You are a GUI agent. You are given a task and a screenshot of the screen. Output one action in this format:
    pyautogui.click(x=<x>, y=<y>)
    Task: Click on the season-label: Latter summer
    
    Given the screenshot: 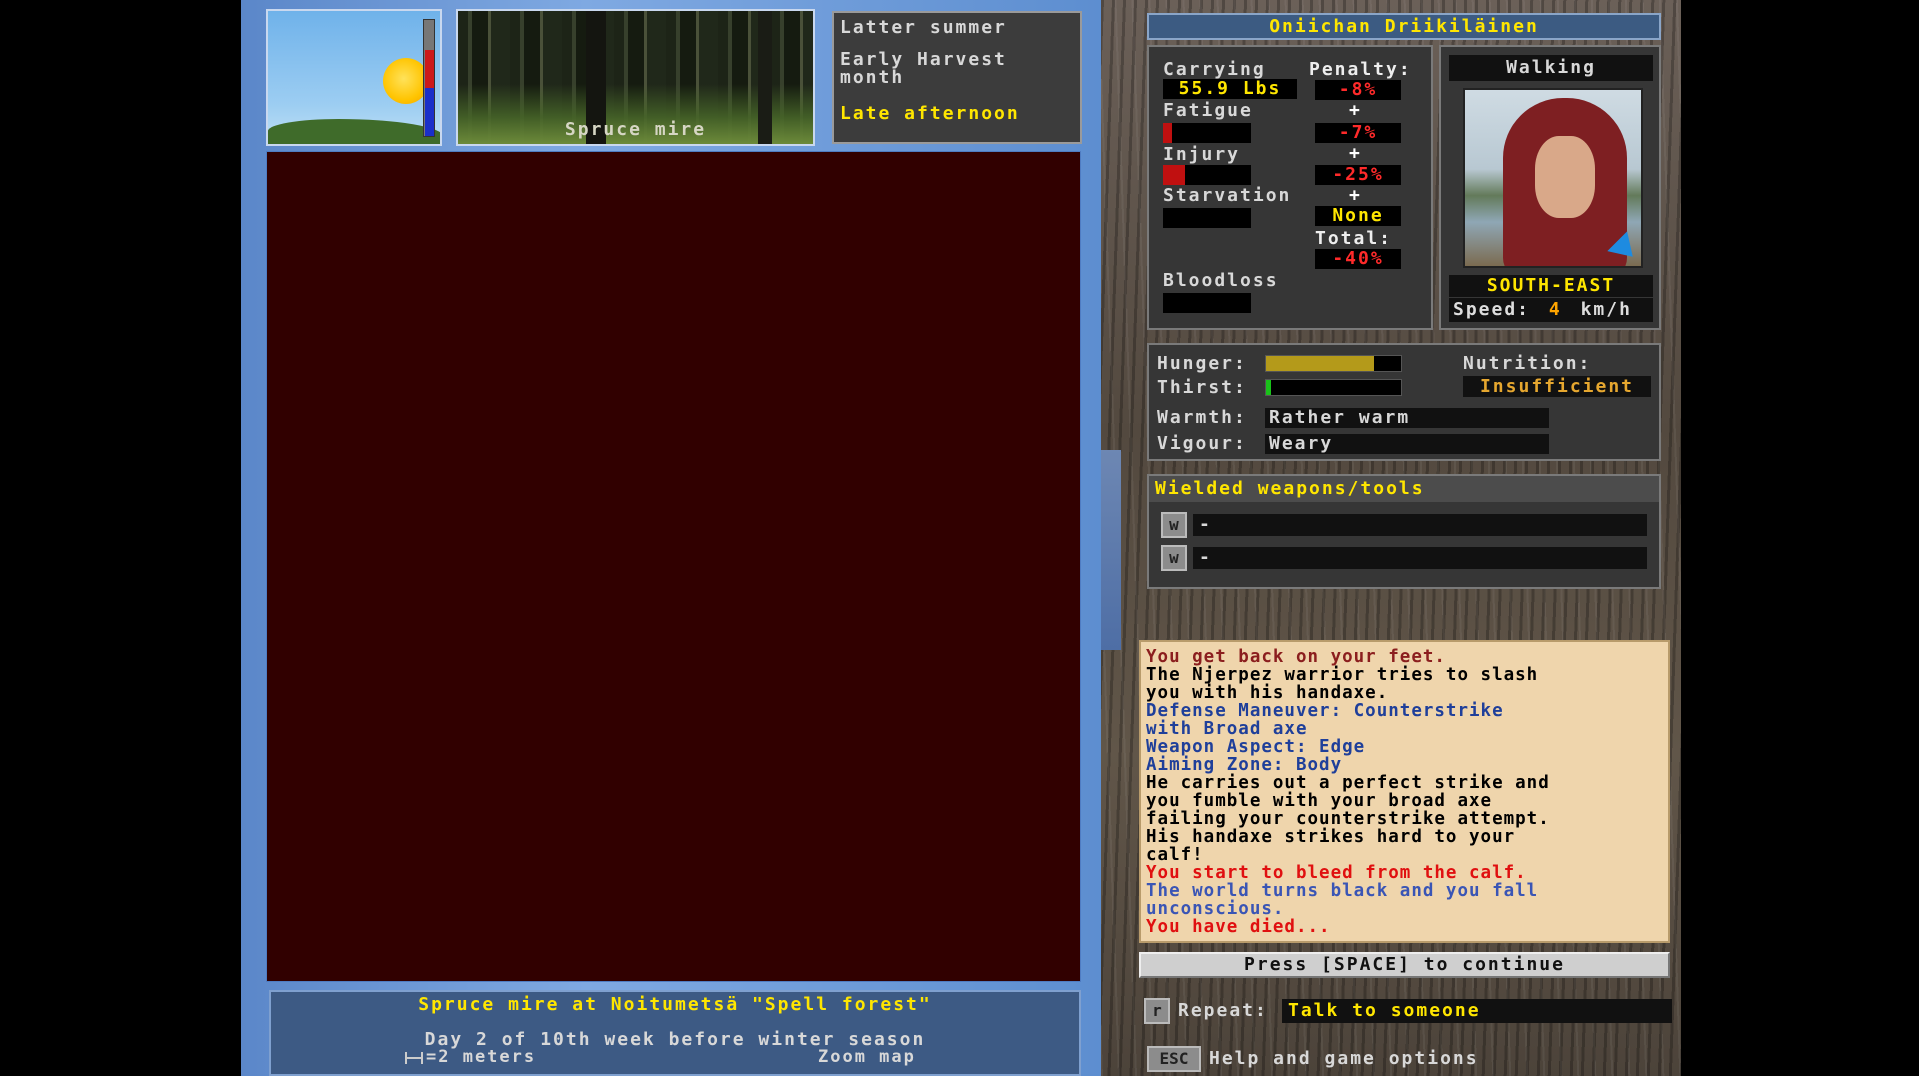 What is the action you would take?
    pyautogui.click(x=923, y=27)
    